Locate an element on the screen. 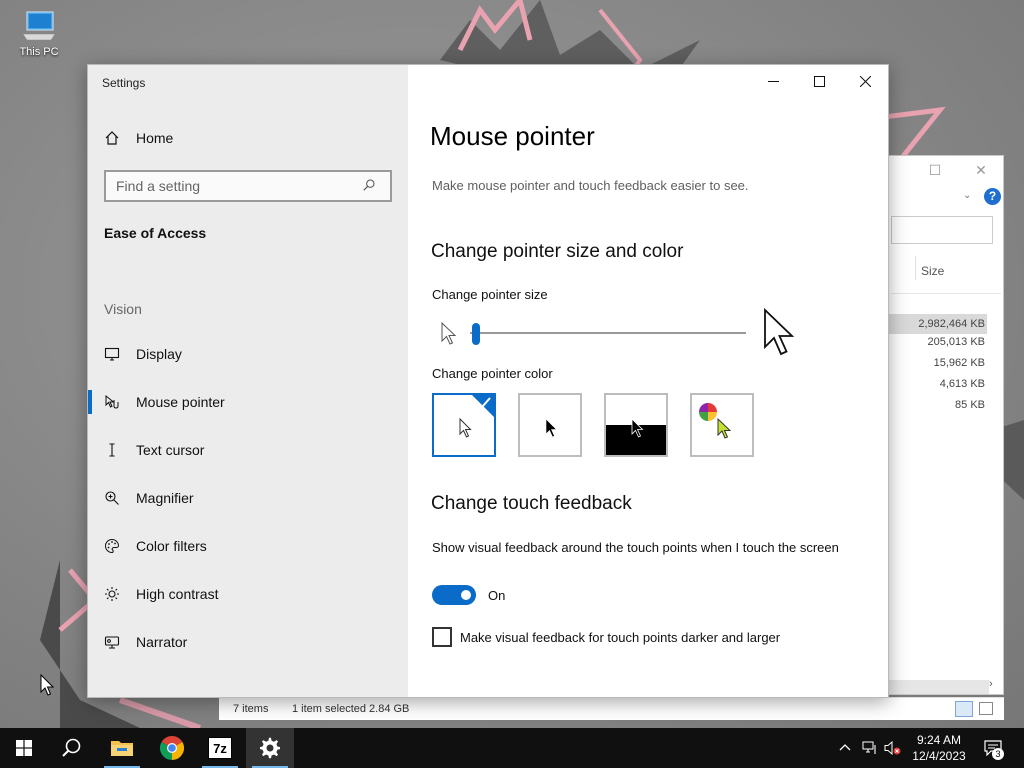  nav-home-label: Home is located at coordinates (155, 138).